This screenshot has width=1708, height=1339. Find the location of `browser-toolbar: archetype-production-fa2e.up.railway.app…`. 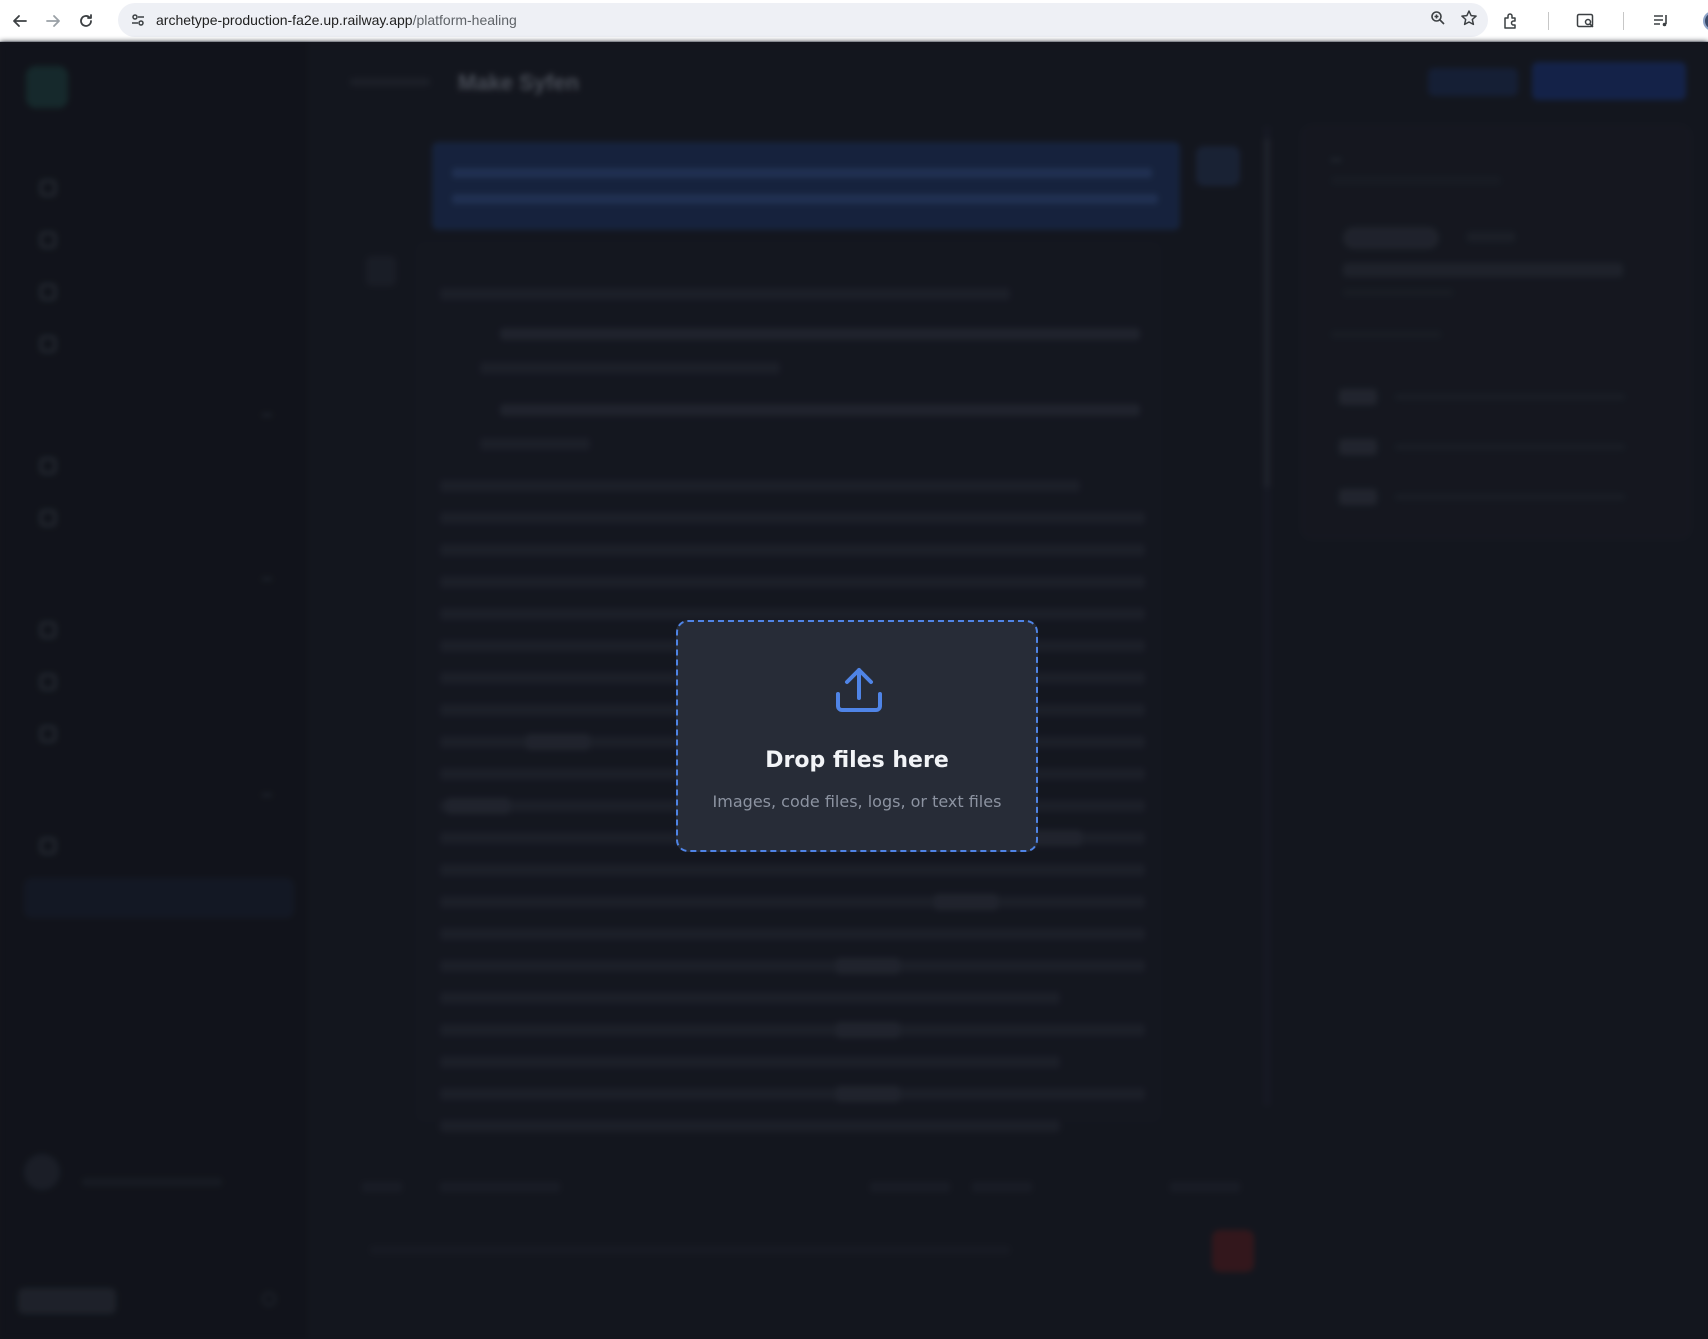

browser-toolbar: archetype-production-fa2e.up.railway.app… is located at coordinates (854, 21).